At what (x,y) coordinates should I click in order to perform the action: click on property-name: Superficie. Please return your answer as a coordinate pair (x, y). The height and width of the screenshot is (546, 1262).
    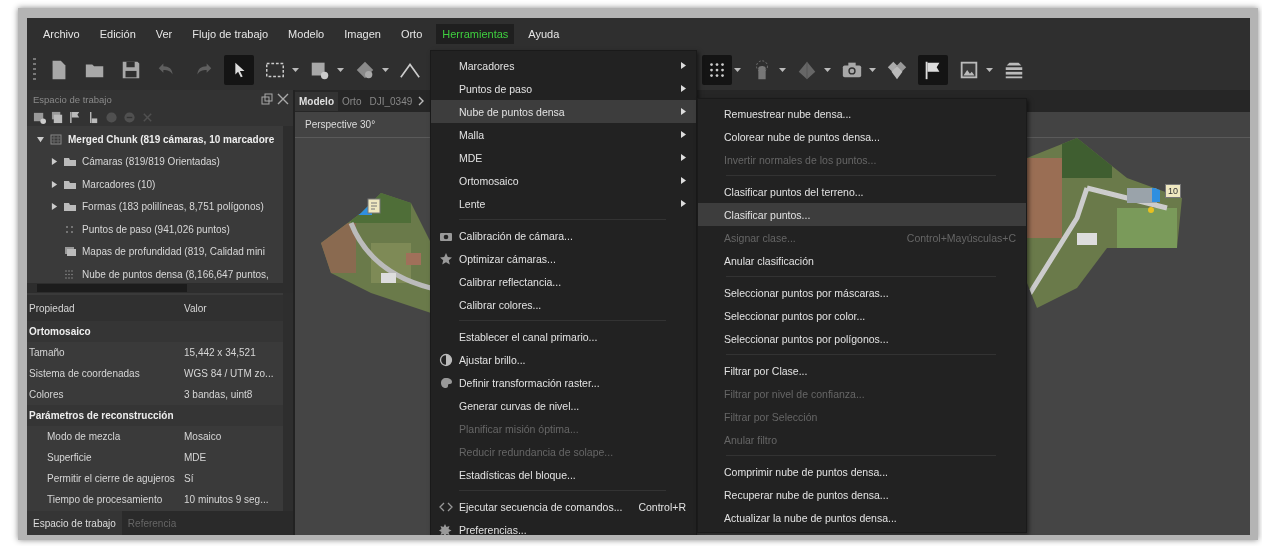
    Looking at the image, I should click on (69, 457).